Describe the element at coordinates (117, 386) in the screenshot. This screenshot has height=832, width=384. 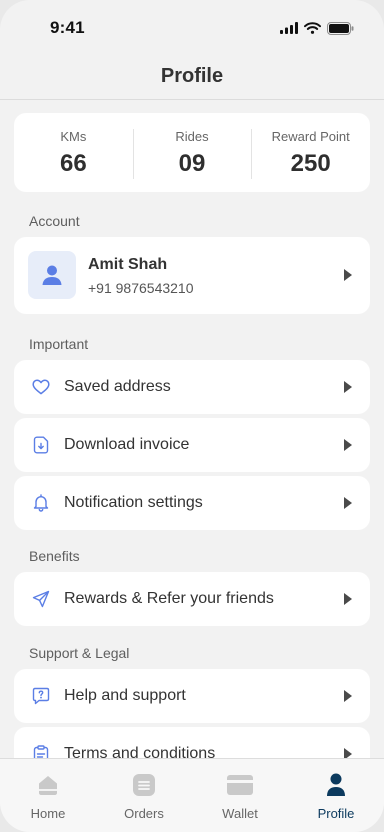
I see `menu-item-label: Saved address` at that location.